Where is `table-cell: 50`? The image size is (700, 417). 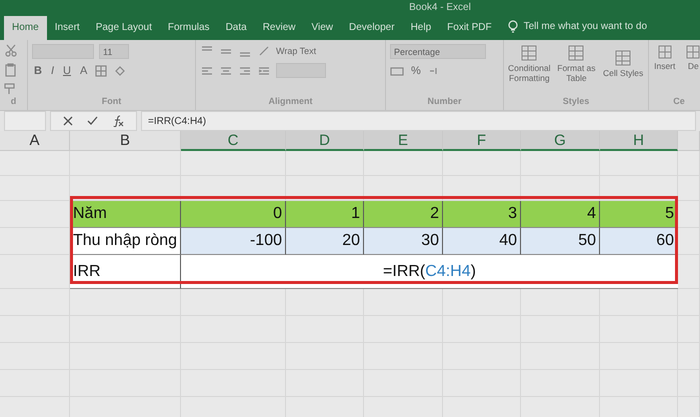 table-cell: 50 is located at coordinates (560, 241).